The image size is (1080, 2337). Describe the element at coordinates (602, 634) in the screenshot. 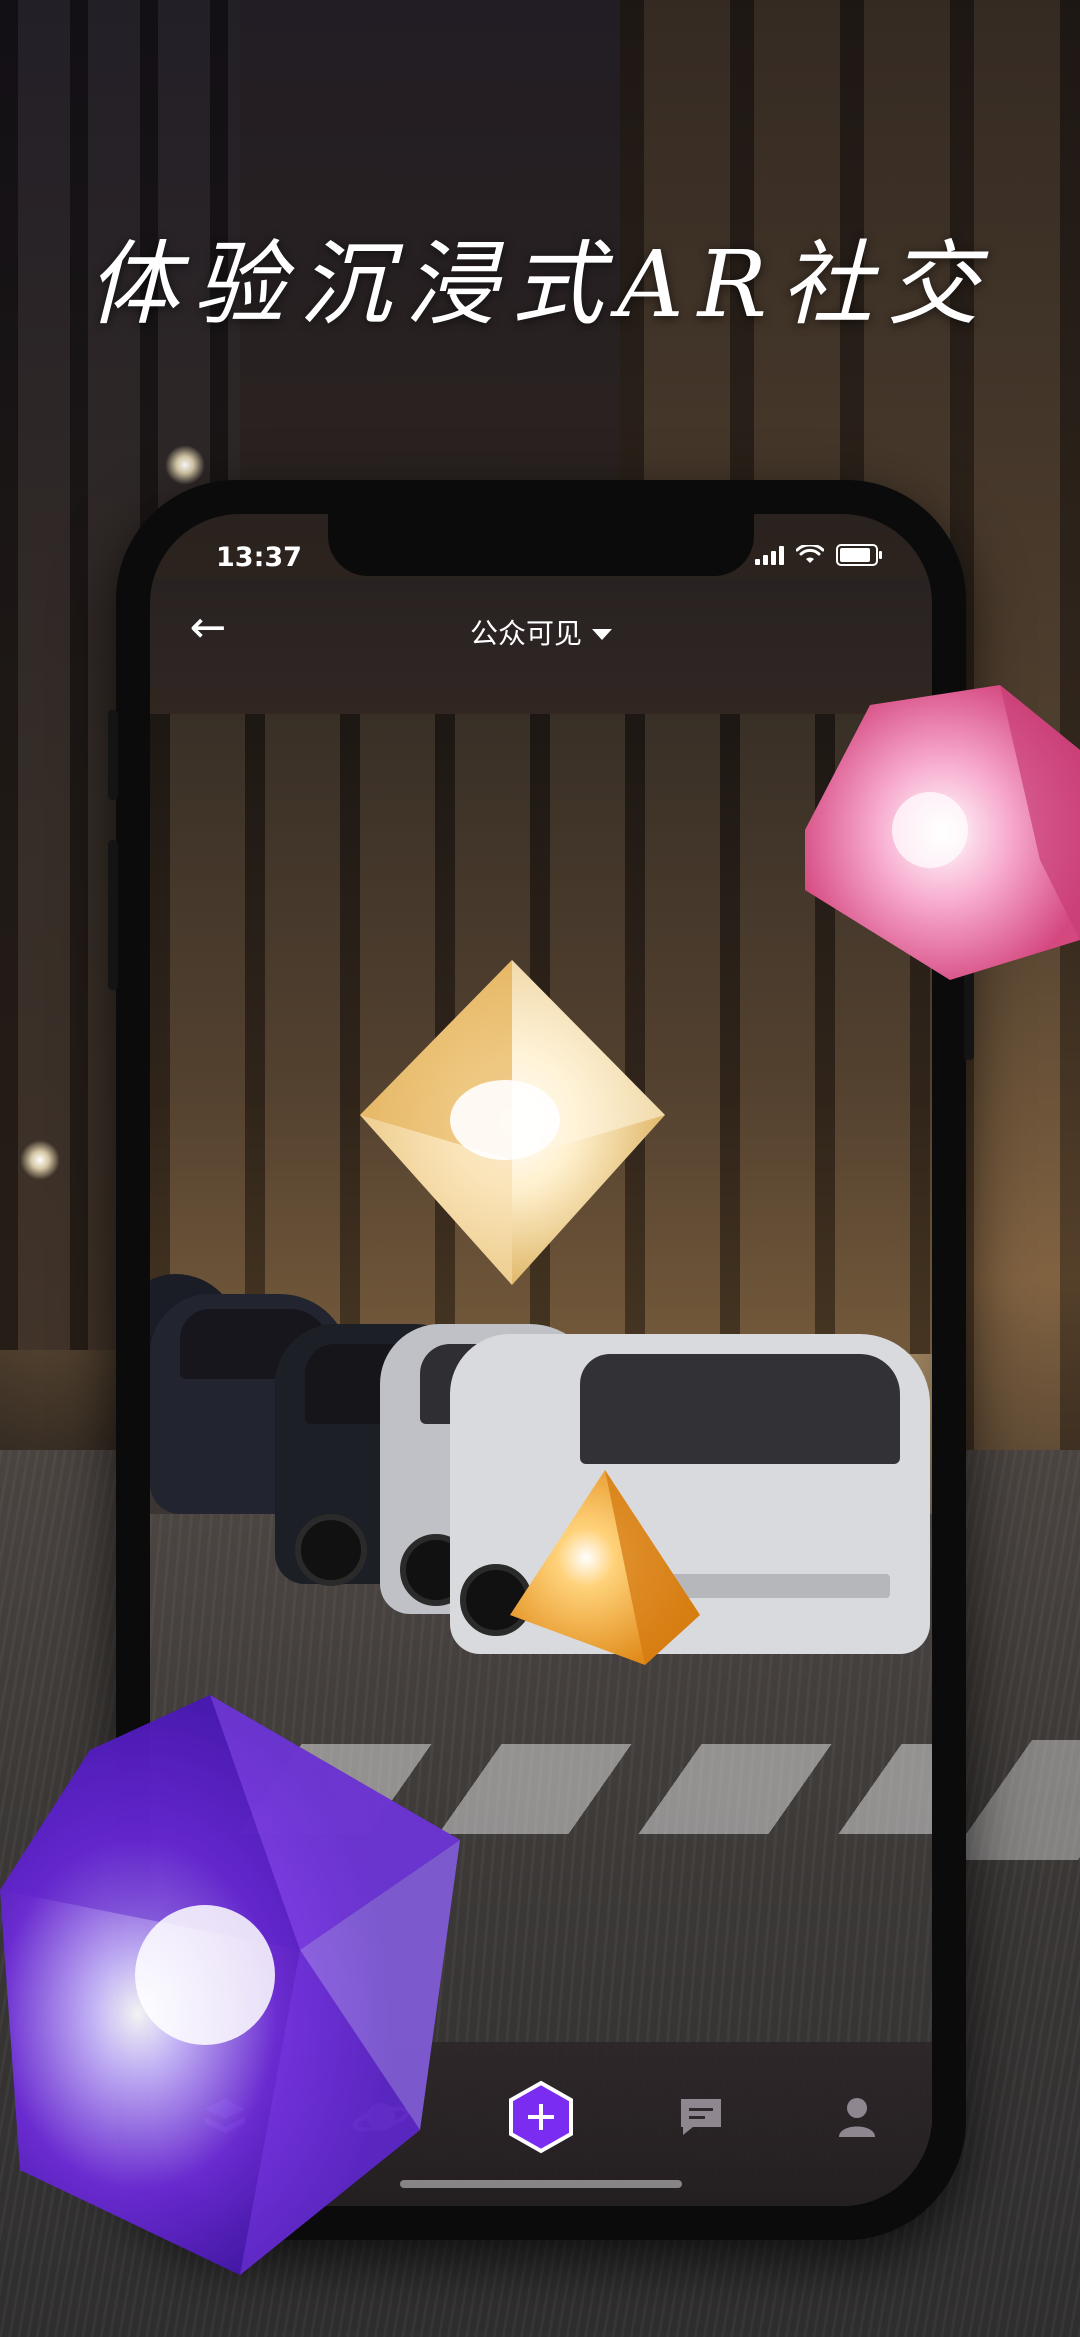

I see `caret-down-icon` at that location.